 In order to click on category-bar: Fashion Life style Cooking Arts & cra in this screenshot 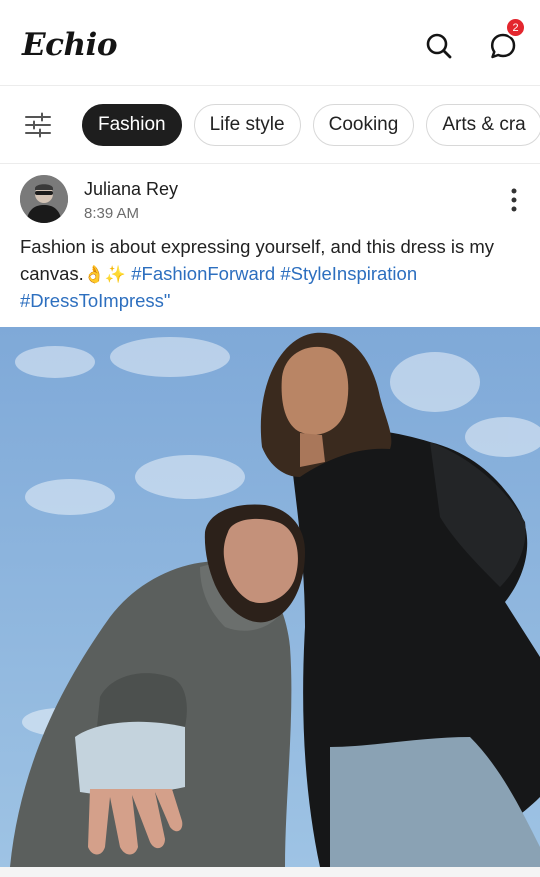, I will do `click(270, 125)`.